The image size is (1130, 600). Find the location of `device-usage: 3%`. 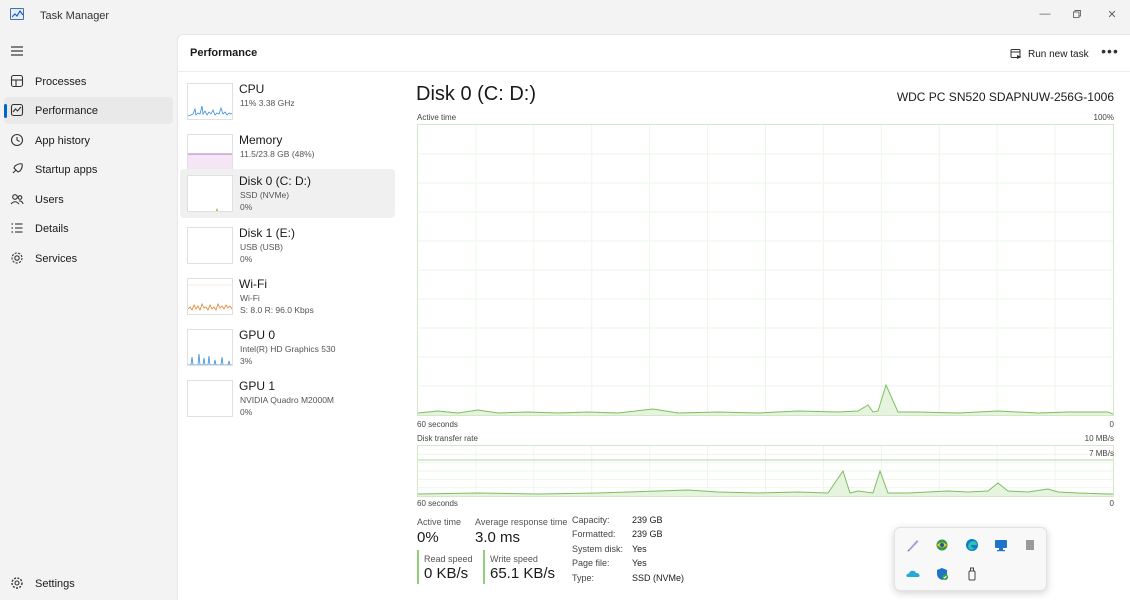

device-usage: 3% is located at coordinates (246, 361).